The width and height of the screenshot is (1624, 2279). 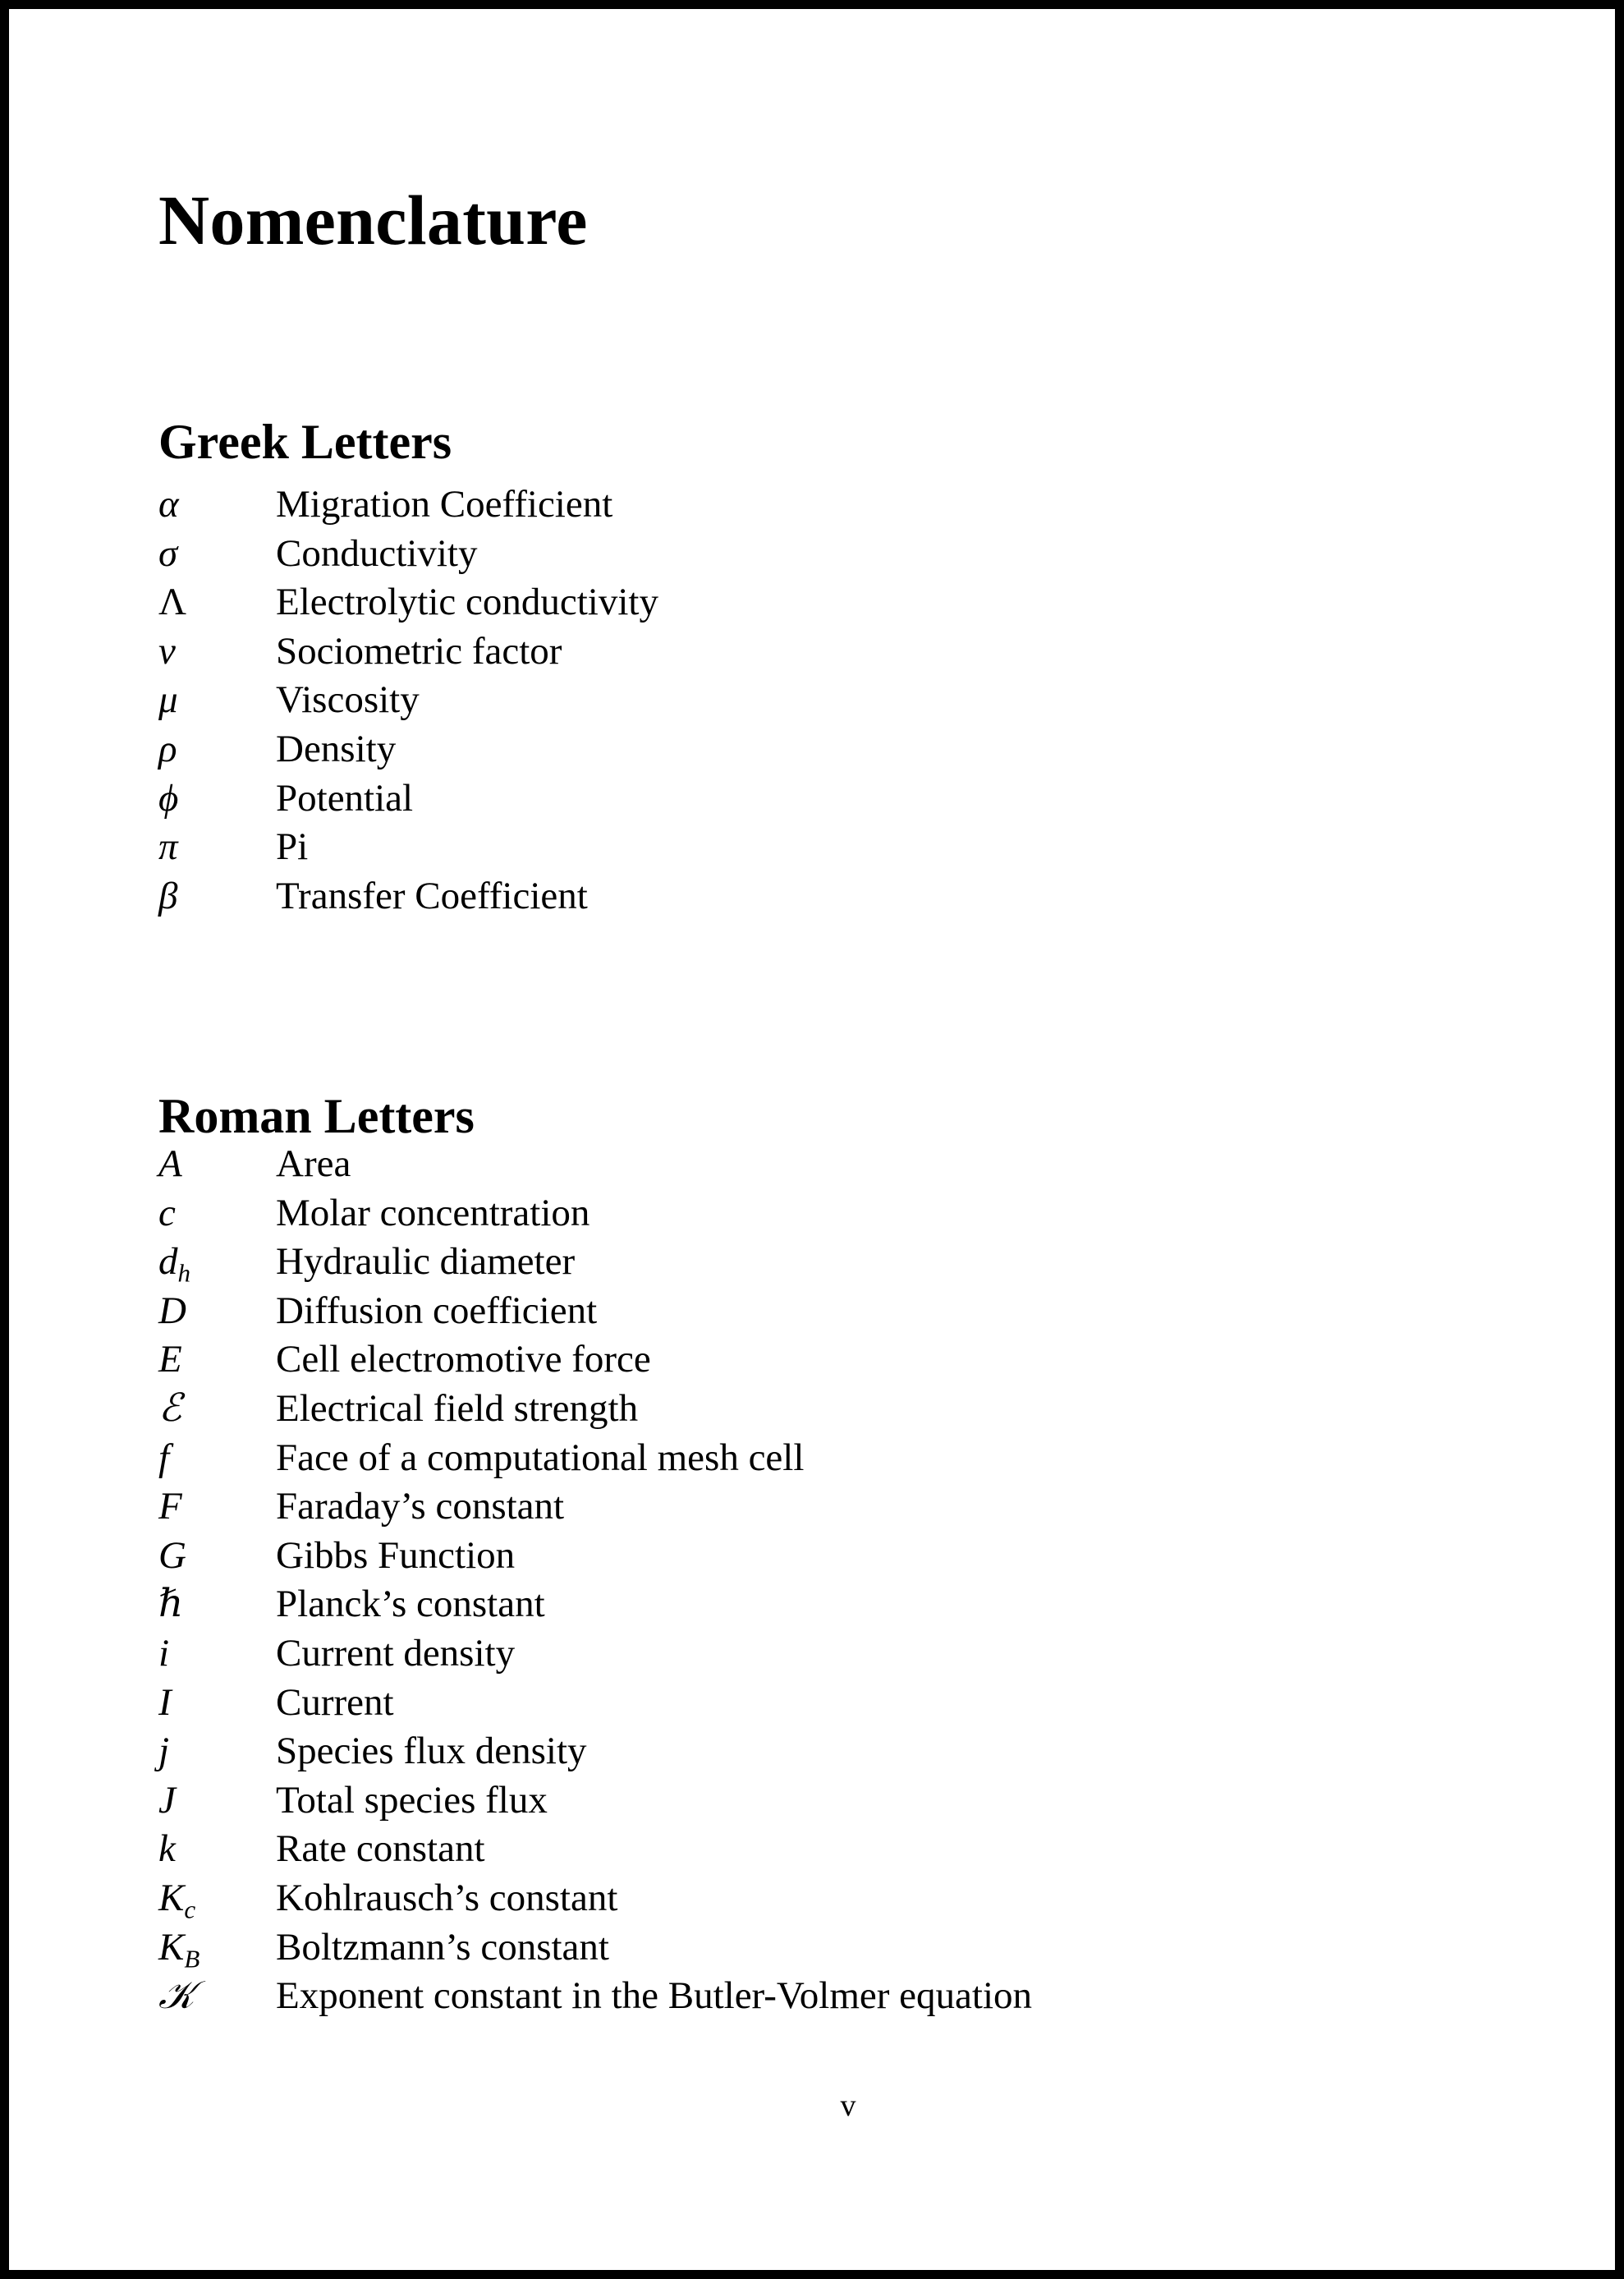 What do you see at coordinates (848, 1657) in the screenshot?
I see `nomenclature-entry-row: i Current density` at bounding box center [848, 1657].